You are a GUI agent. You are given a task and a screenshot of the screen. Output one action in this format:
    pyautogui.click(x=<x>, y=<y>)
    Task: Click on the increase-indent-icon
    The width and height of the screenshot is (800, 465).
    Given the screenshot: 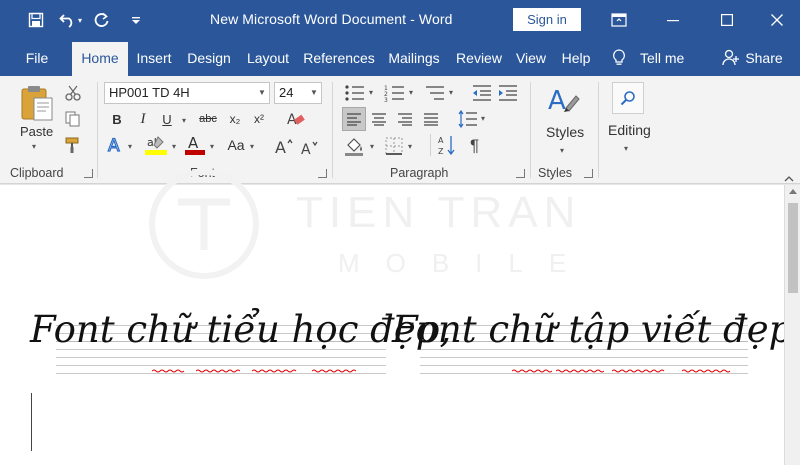 What is the action you would take?
    pyautogui.click(x=508, y=95)
    